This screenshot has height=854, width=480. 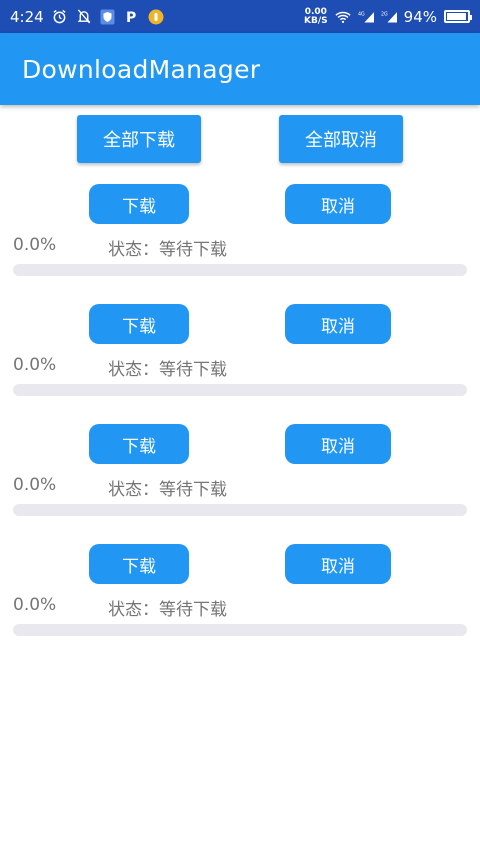 What do you see at coordinates (458, 16) in the screenshot?
I see `battery-icon` at bounding box center [458, 16].